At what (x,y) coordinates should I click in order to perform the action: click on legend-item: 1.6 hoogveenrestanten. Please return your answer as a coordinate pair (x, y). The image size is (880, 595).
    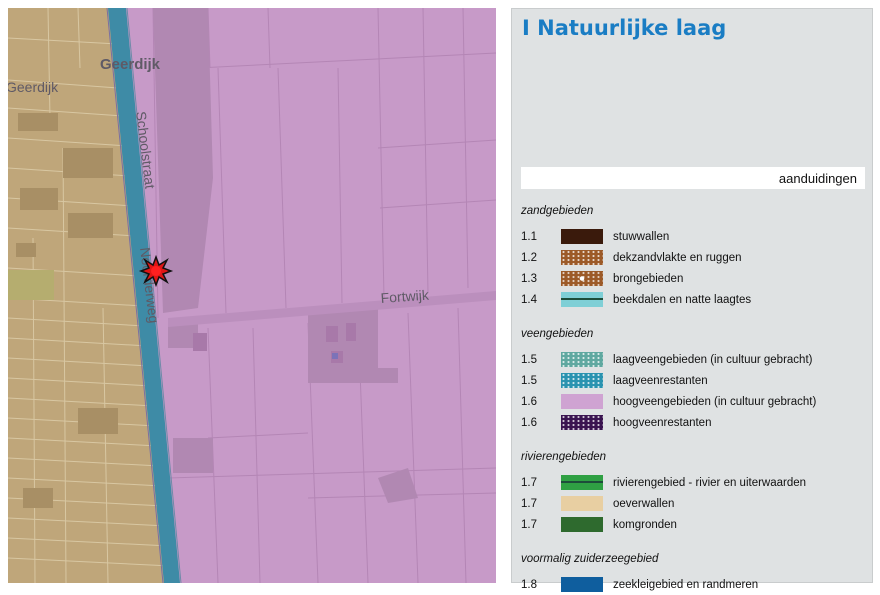
    Looking at the image, I should click on (693, 422).